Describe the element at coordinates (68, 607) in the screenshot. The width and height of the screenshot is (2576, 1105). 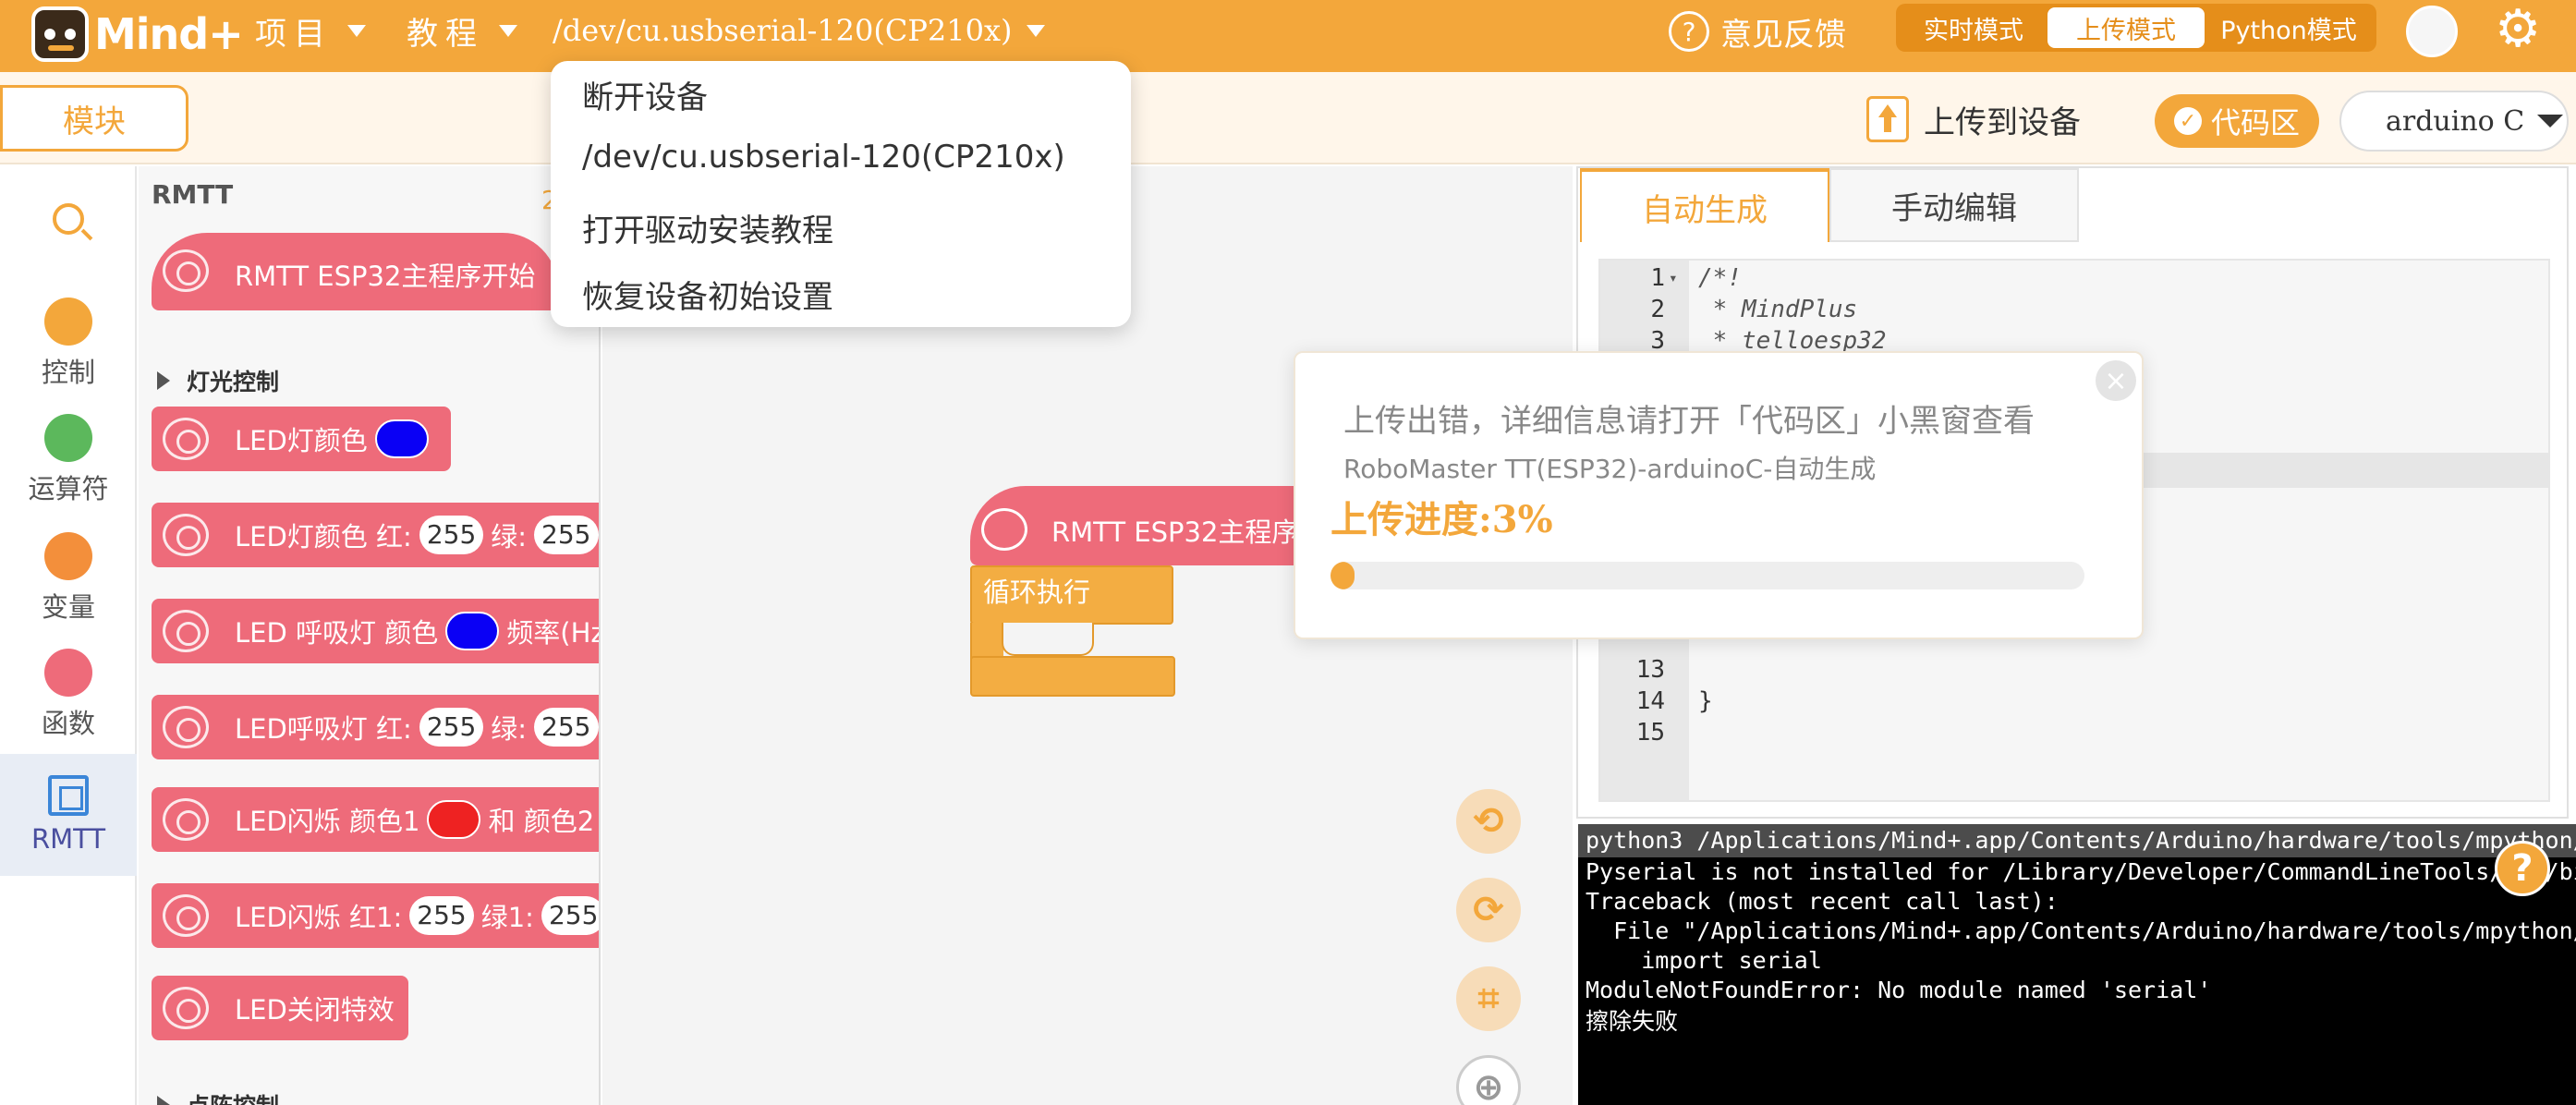
I see `category-label: 变量` at that location.